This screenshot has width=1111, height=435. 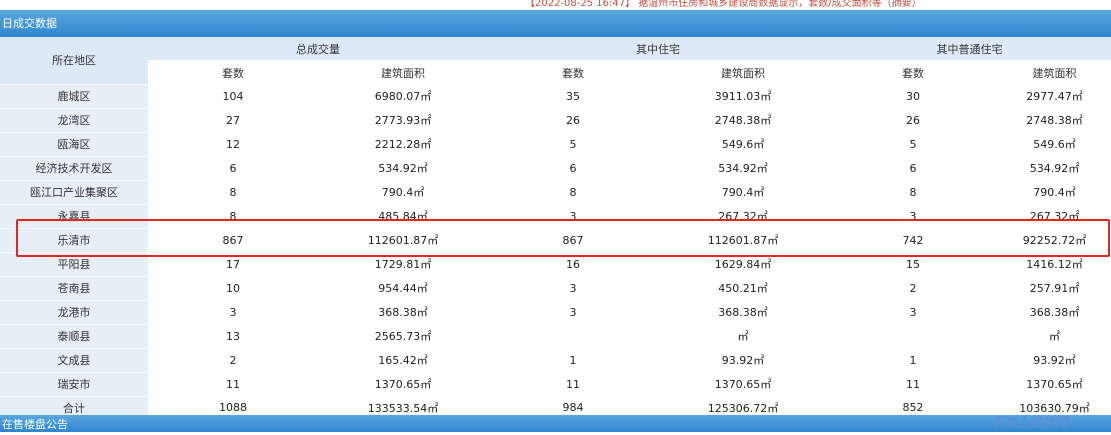 What do you see at coordinates (74, 167) in the screenshot?
I see `region-name: 经济技术开发区` at bounding box center [74, 167].